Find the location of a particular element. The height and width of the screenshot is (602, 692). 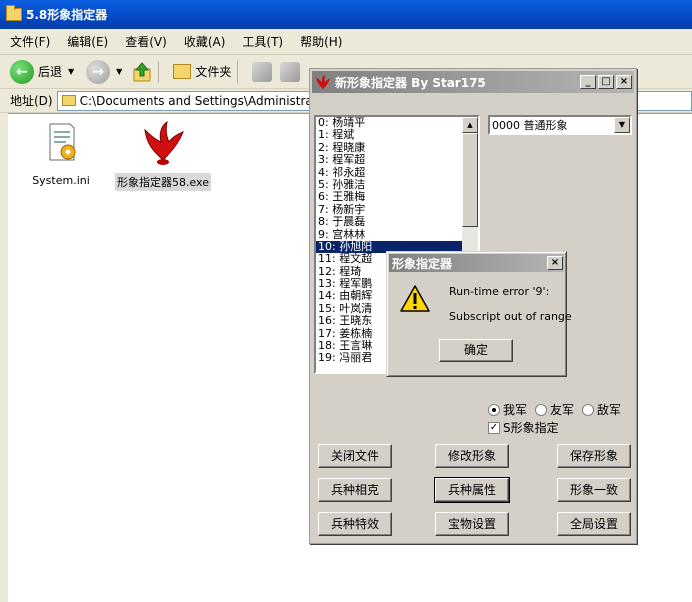

file-item-system-ini: System.ini is located at coordinates (61, 154).